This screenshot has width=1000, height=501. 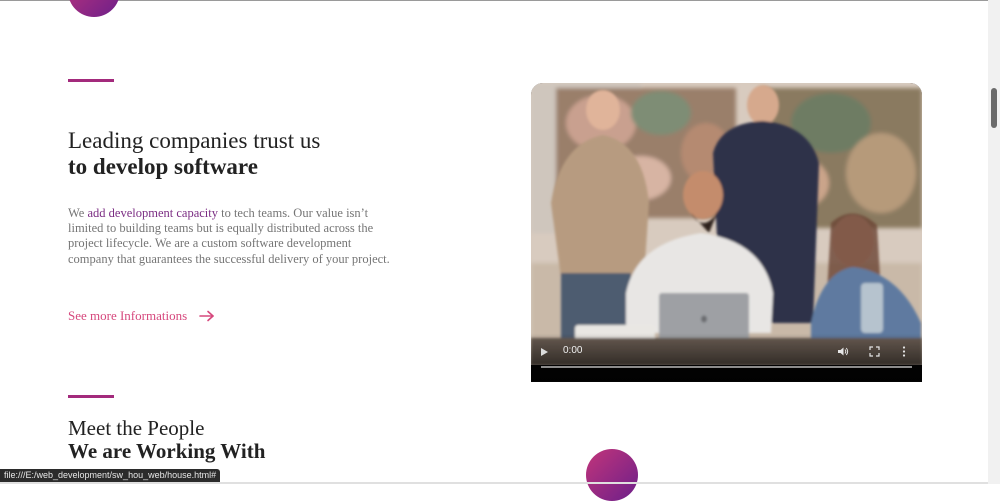 I want to click on vertical-scrollbar-thumb, so click(x=994, y=108).